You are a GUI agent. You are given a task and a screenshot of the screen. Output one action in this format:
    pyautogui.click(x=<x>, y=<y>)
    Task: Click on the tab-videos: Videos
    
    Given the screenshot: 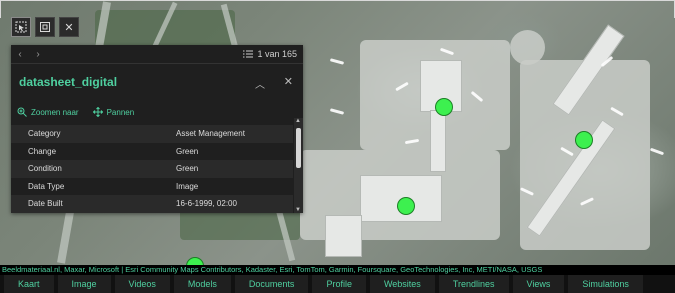 What is the action you would take?
    pyautogui.click(x=142, y=284)
    